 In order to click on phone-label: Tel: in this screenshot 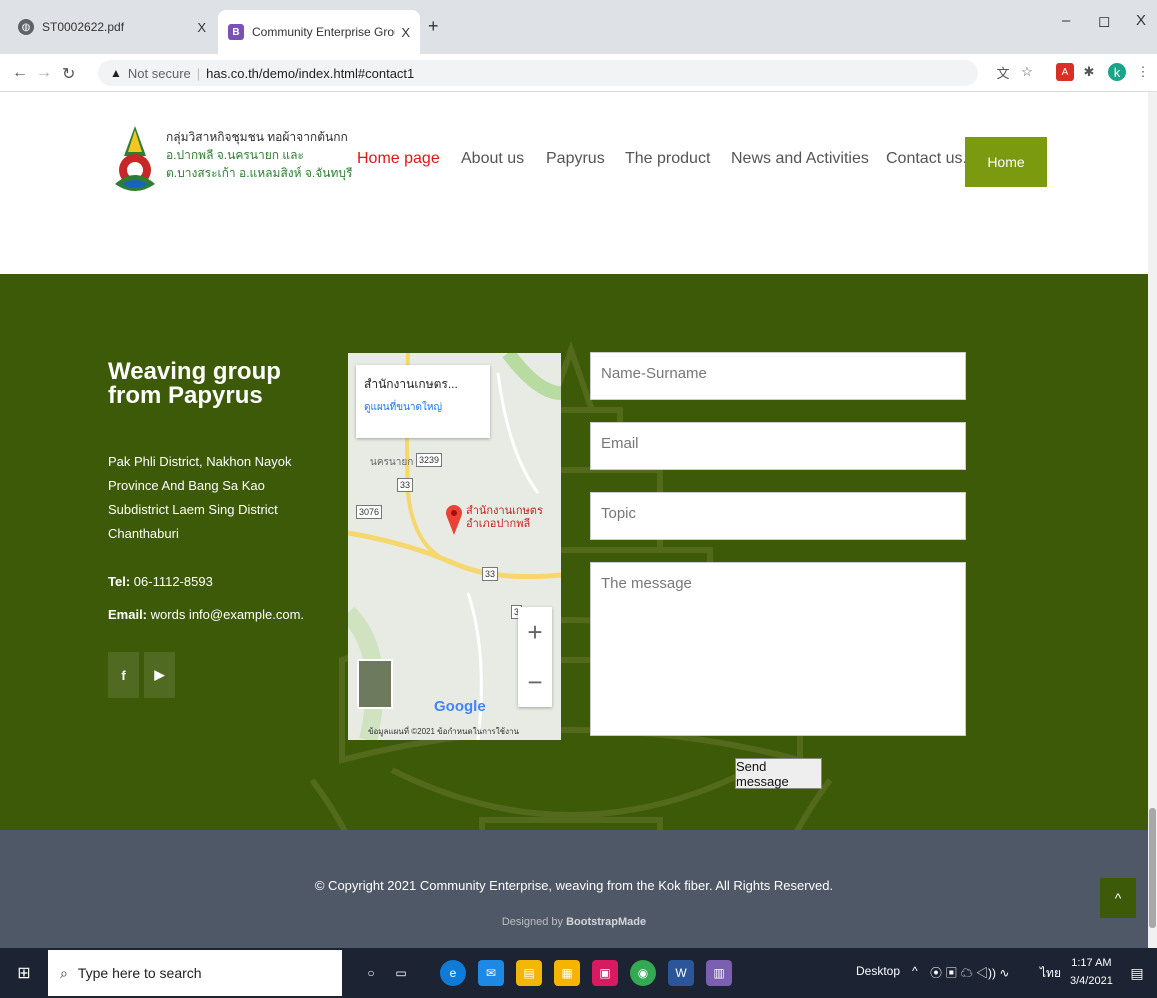, I will do `click(119, 581)`.